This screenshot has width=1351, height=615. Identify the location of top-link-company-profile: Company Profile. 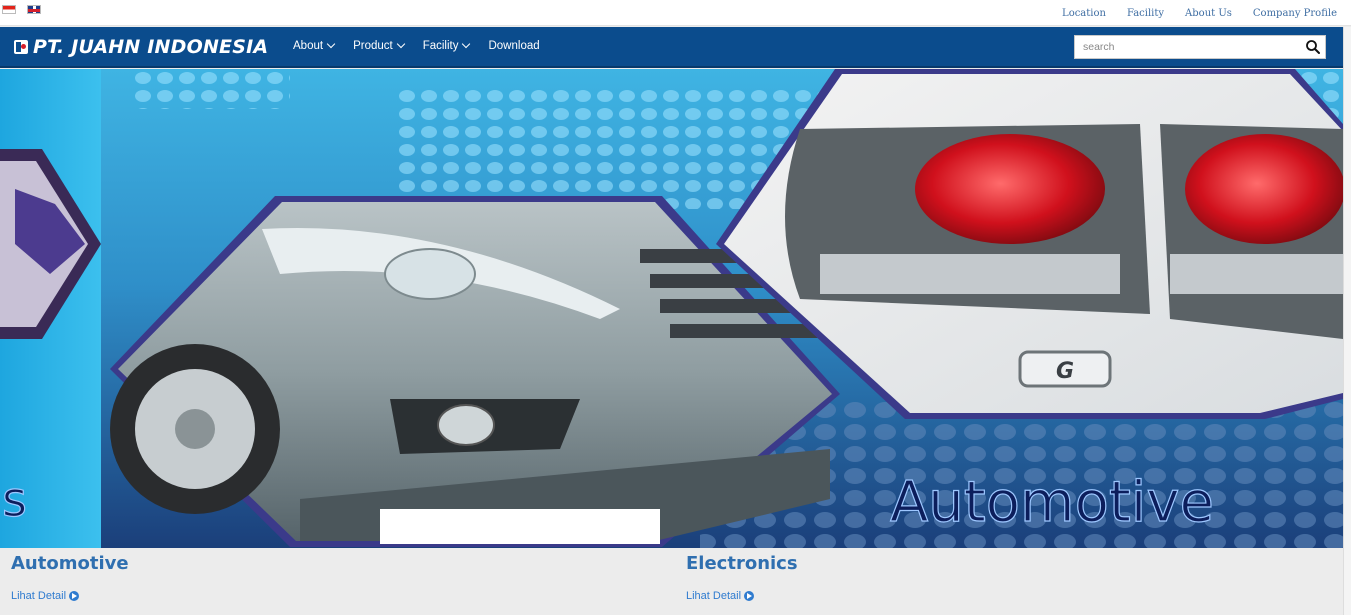
(1295, 13).